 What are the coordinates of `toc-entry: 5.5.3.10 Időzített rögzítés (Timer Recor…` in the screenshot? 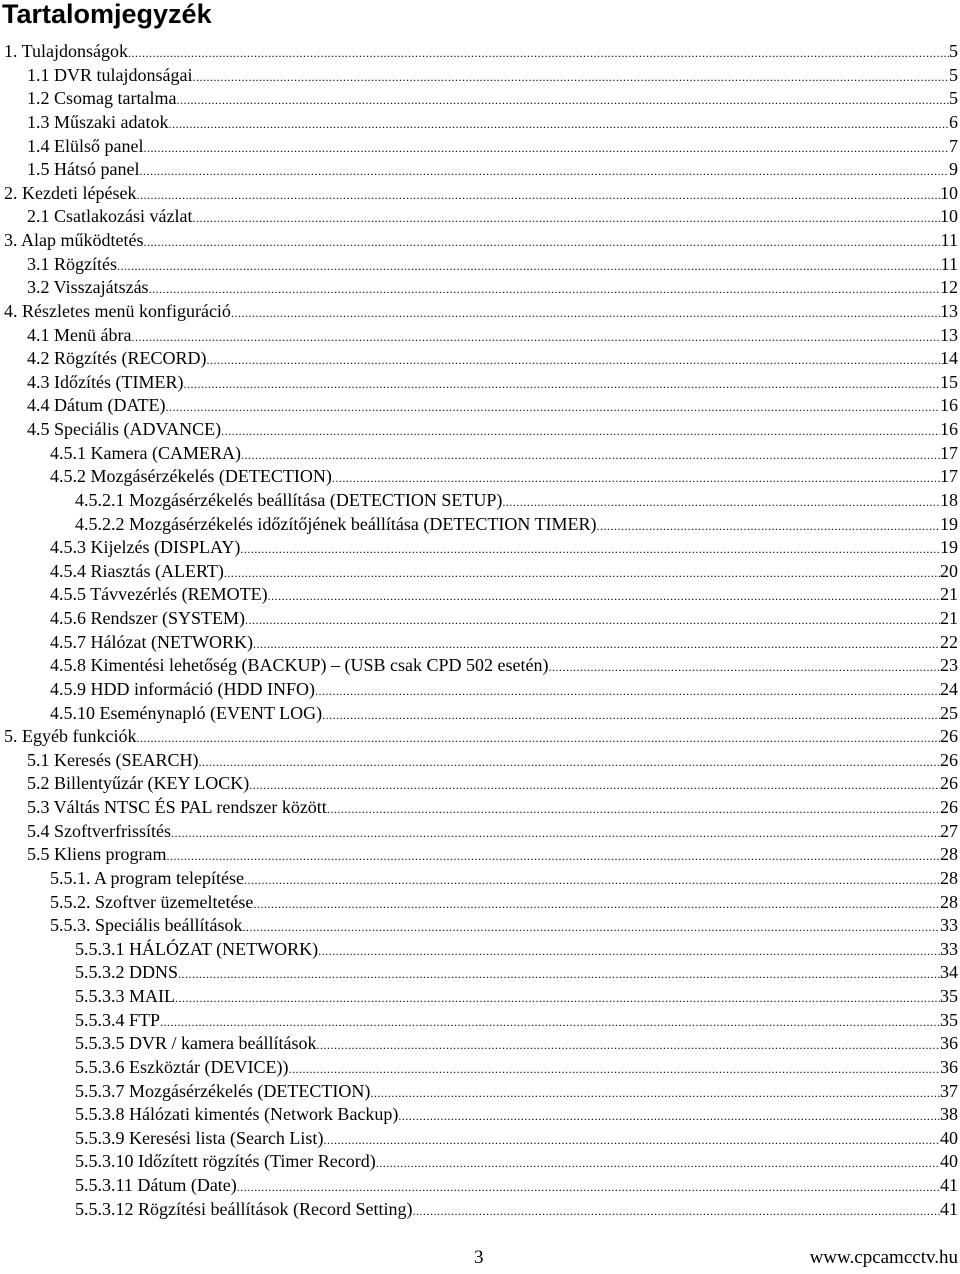 It's located at (480, 1162).